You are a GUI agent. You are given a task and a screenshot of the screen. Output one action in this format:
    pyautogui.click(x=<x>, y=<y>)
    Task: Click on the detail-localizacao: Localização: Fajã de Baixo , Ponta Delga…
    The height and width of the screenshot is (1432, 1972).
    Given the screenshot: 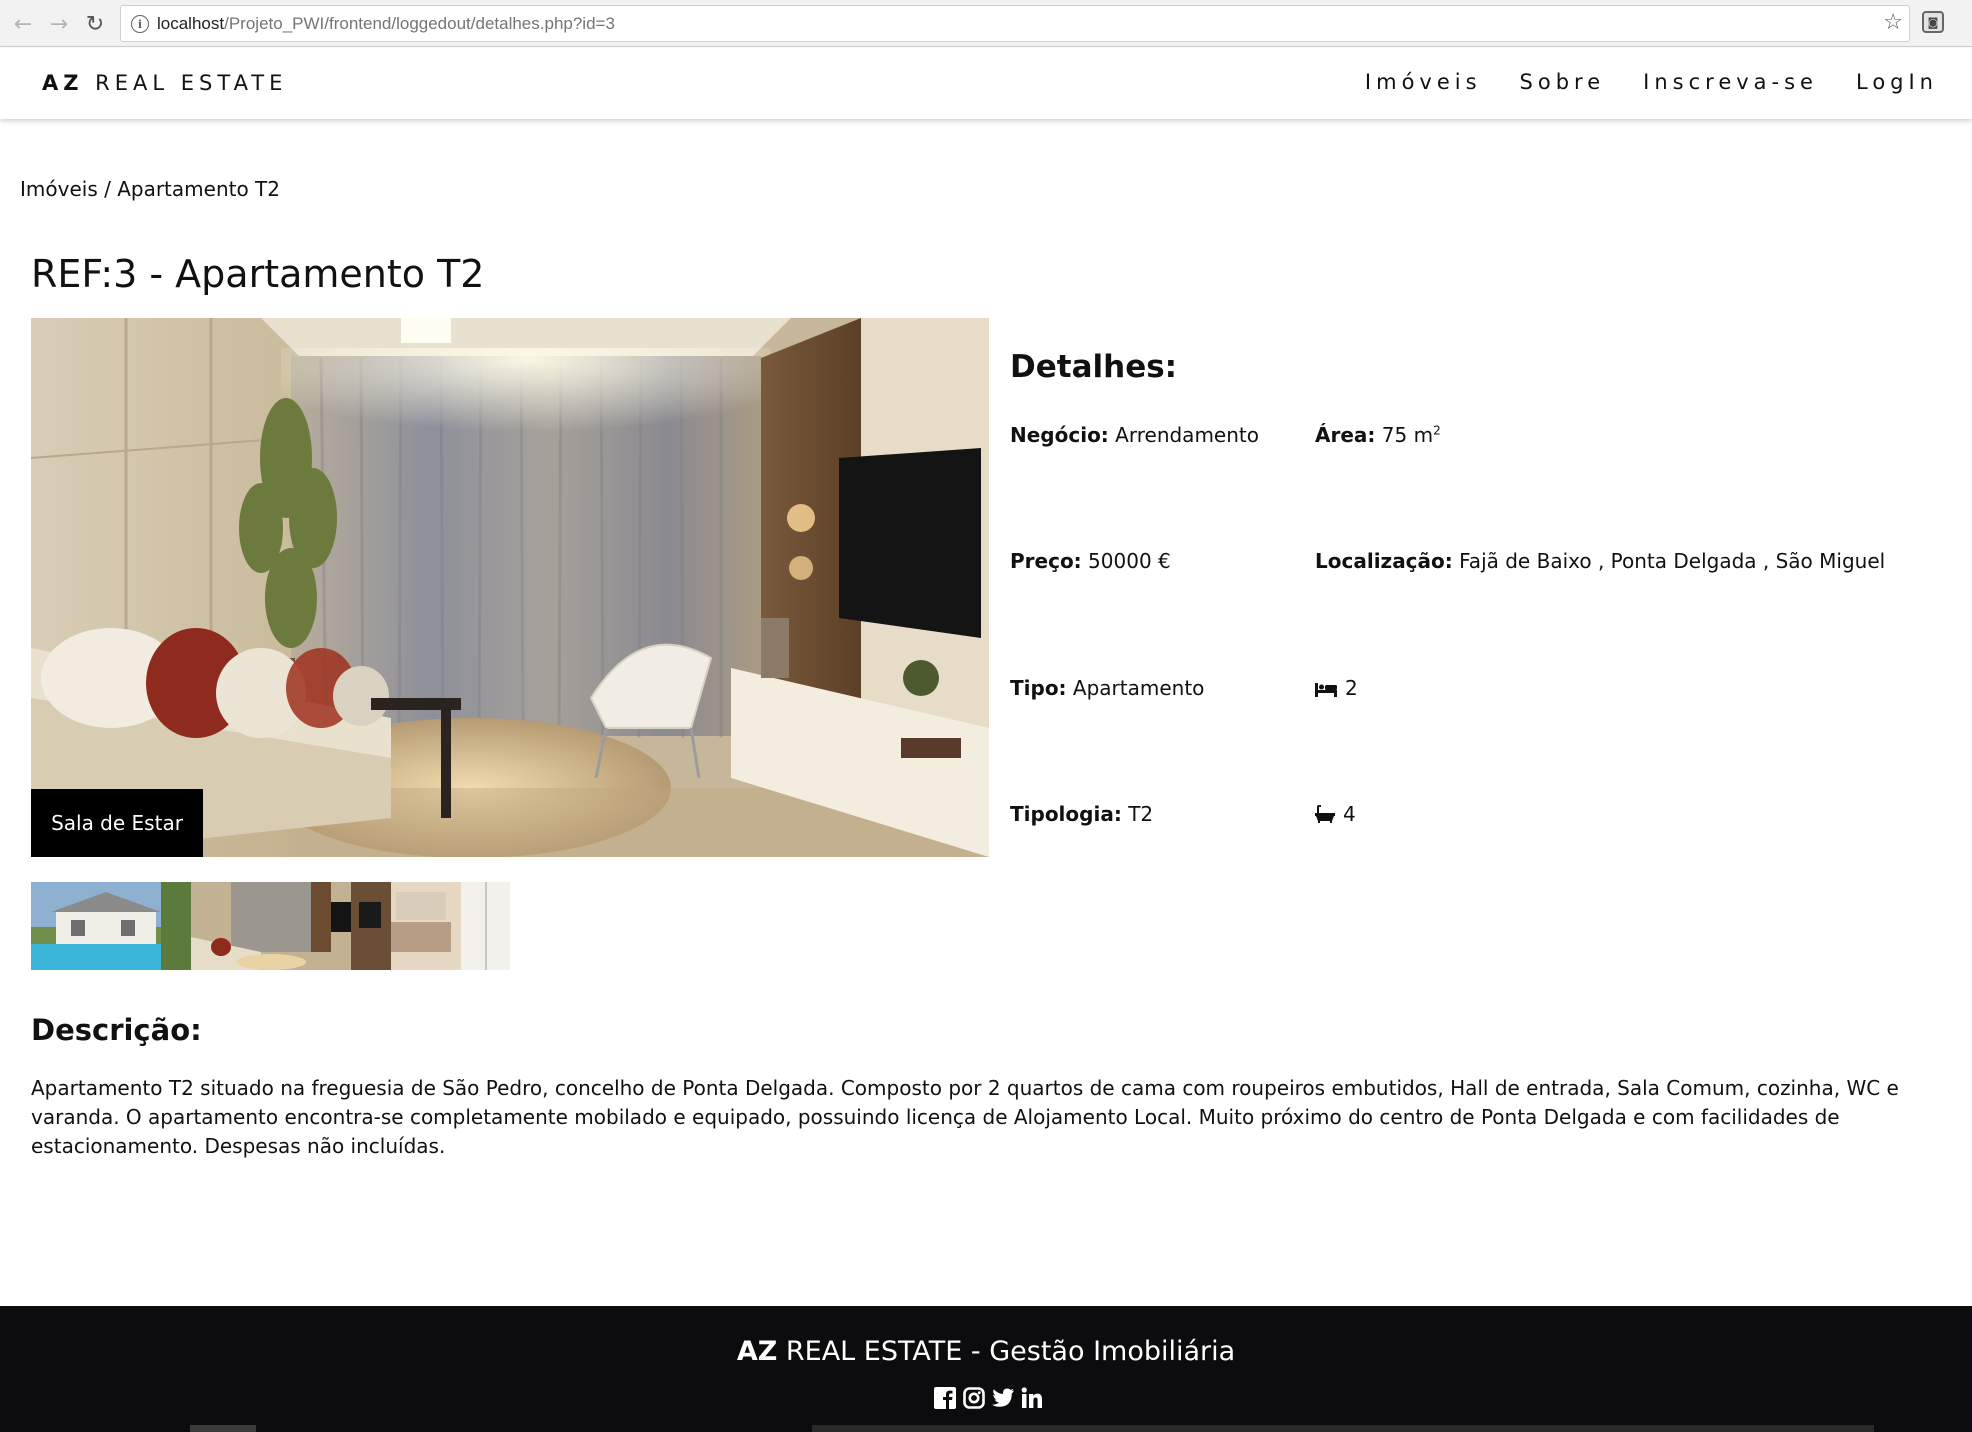 What is the action you would take?
    pyautogui.click(x=1600, y=561)
    